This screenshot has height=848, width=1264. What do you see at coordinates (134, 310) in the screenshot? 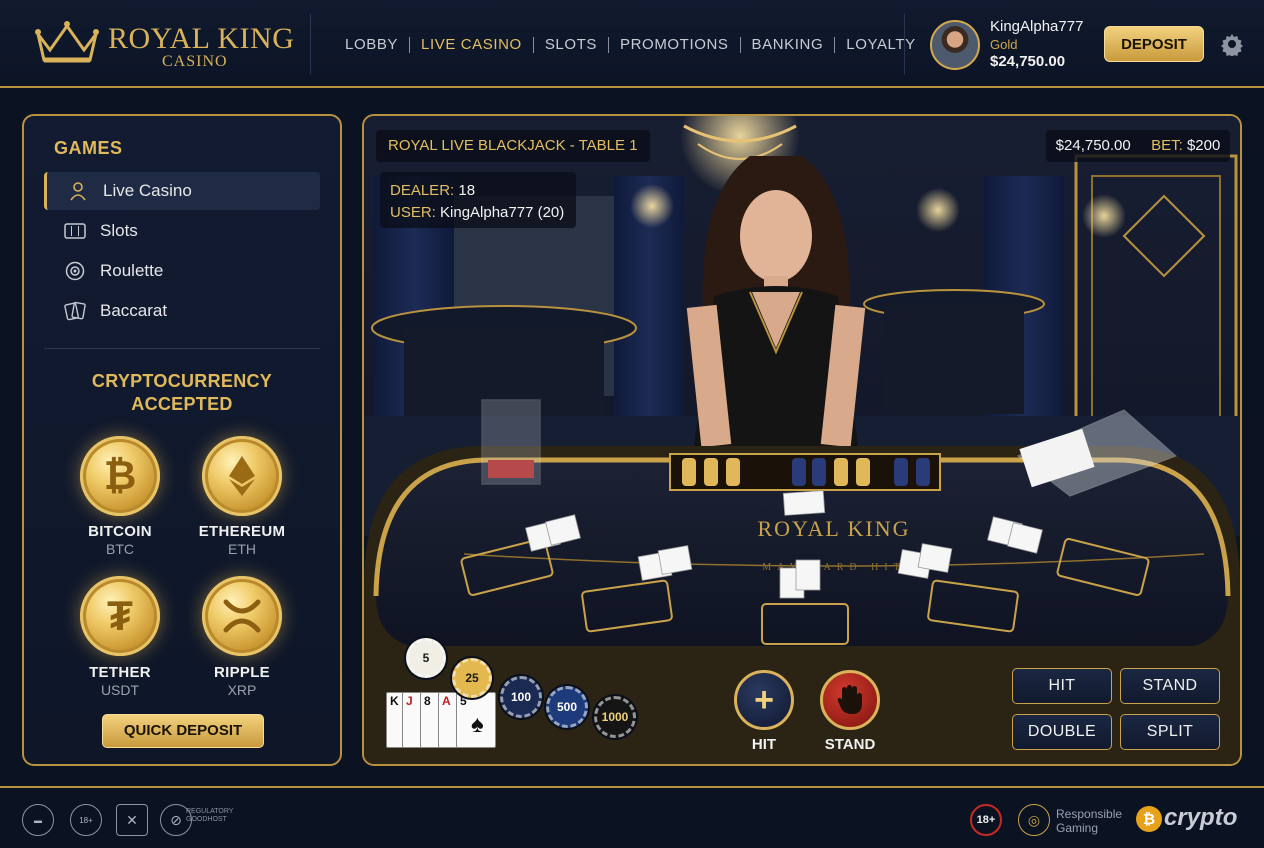
I see `sidebar-item-label: Baccarat` at bounding box center [134, 310].